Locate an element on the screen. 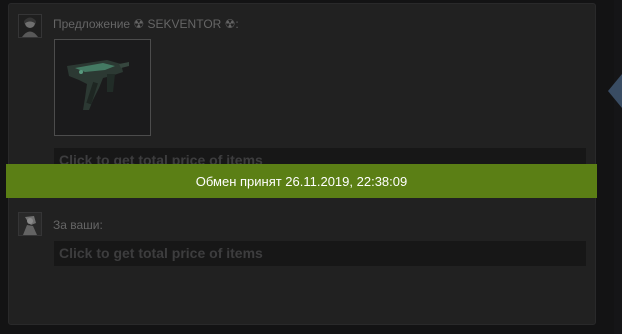  partner-avatar is located at coordinates (30, 26).